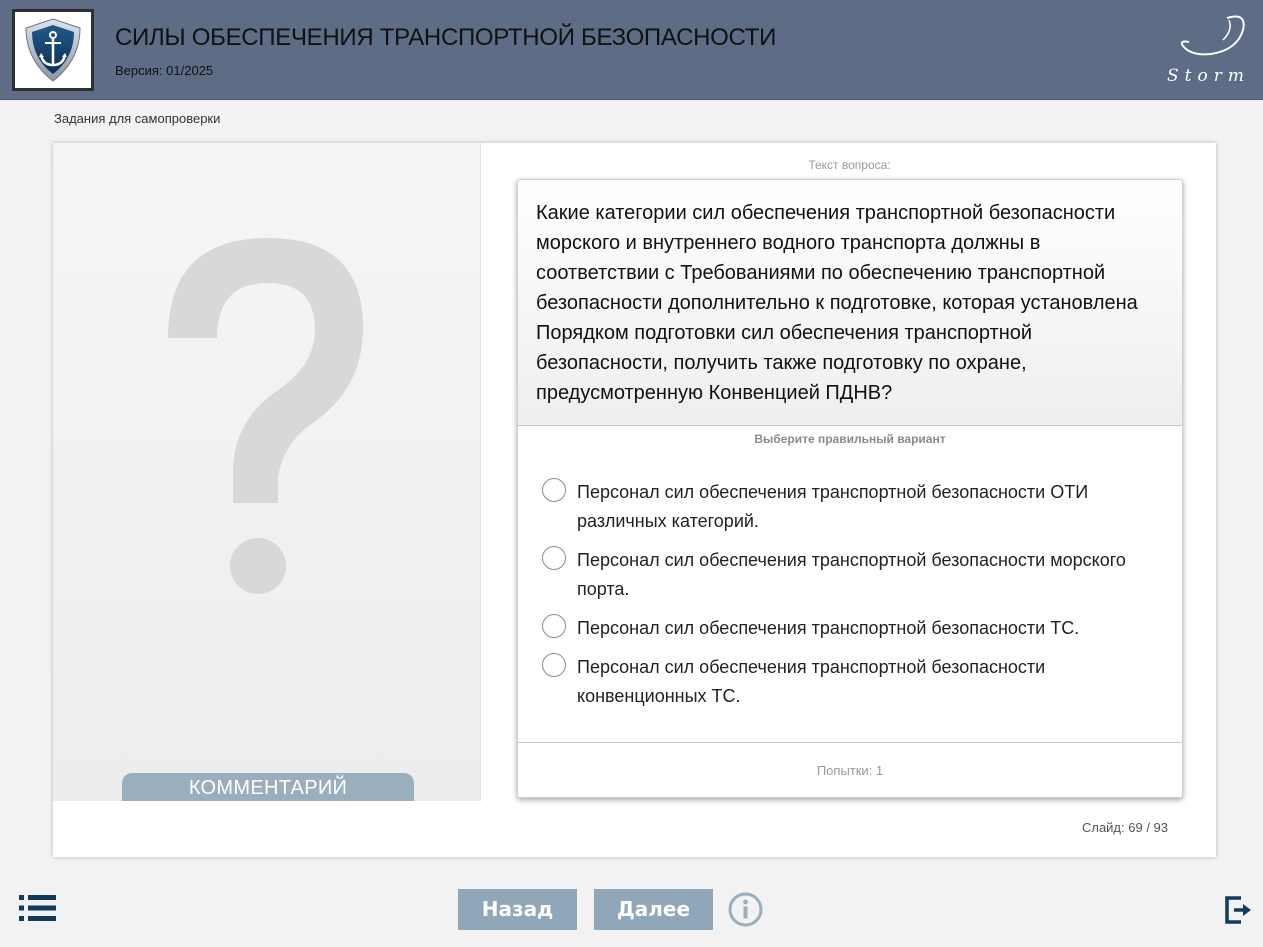 The height and width of the screenshot is (947, 1263). I want to click on list-icon, so click(37, 908).